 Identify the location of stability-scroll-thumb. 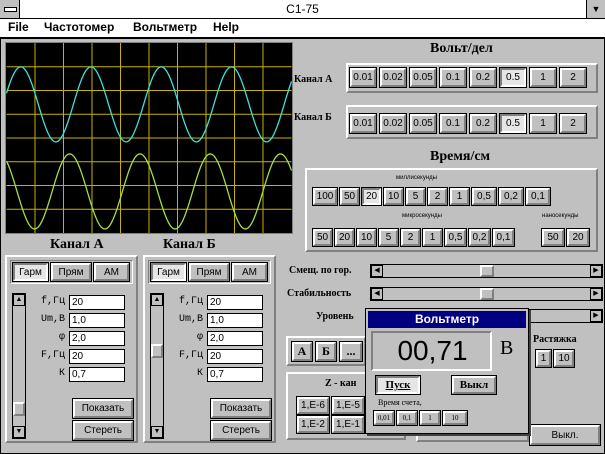
(487, 294).